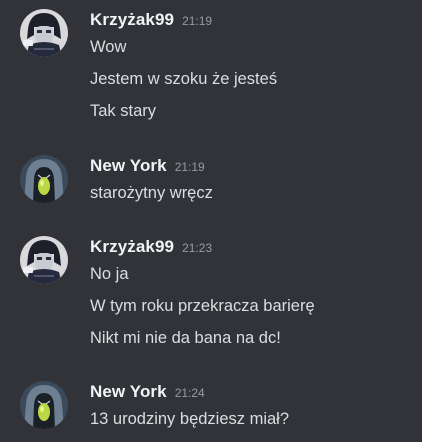  I want to click on message-text: Tak stary, so click(123, 111).